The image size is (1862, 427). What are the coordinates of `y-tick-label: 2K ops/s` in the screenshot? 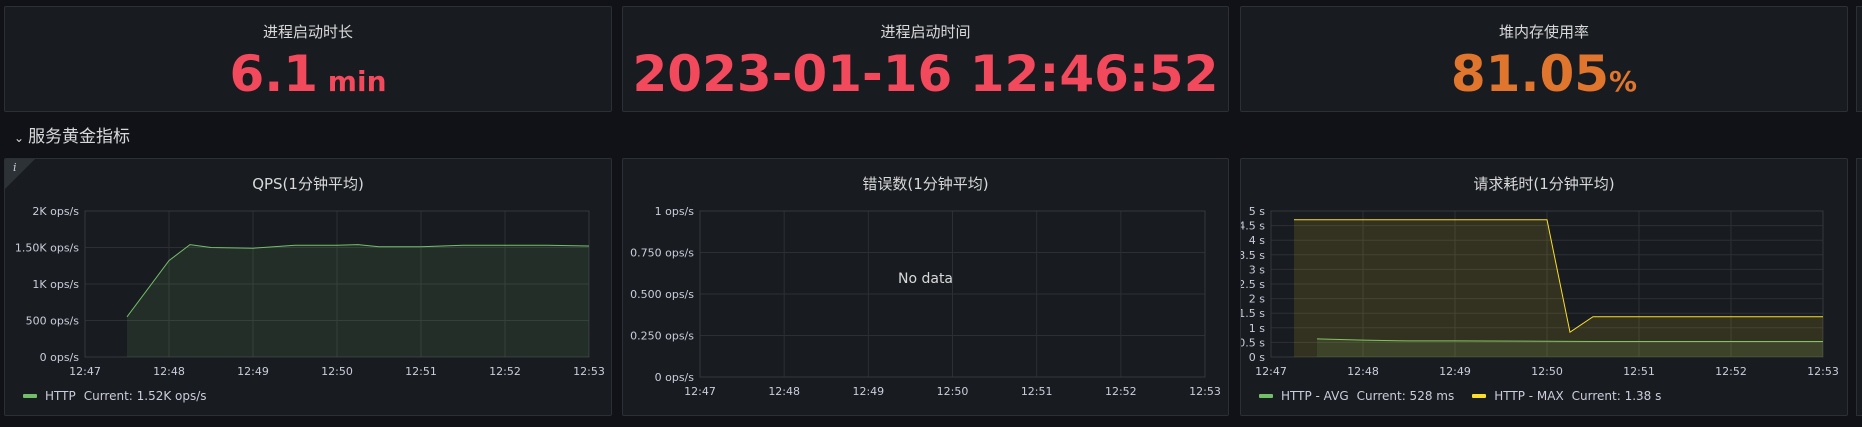 It's located at (55, 211).